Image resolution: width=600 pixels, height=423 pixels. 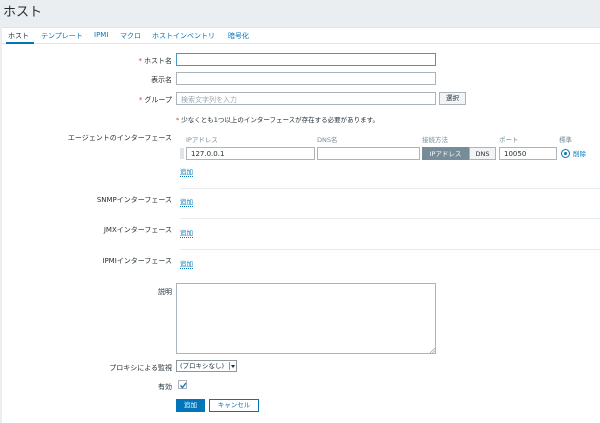 What do you see at coordinates (140, 368) in the screenshot?
I see `proxy-label: プロキシによる監視` at bounding box center [140, 368].